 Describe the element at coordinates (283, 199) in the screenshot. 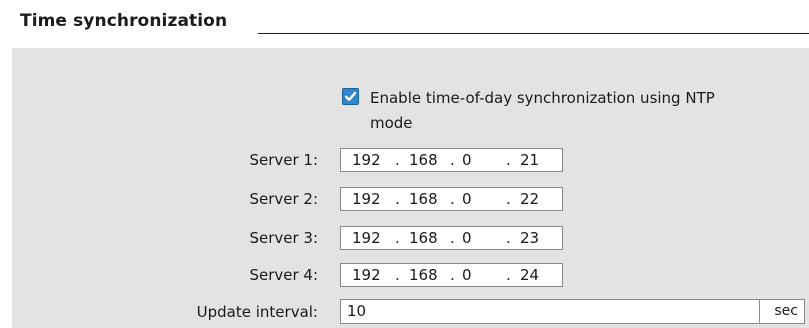

I see `server-2-label: Server 2:` at that location.